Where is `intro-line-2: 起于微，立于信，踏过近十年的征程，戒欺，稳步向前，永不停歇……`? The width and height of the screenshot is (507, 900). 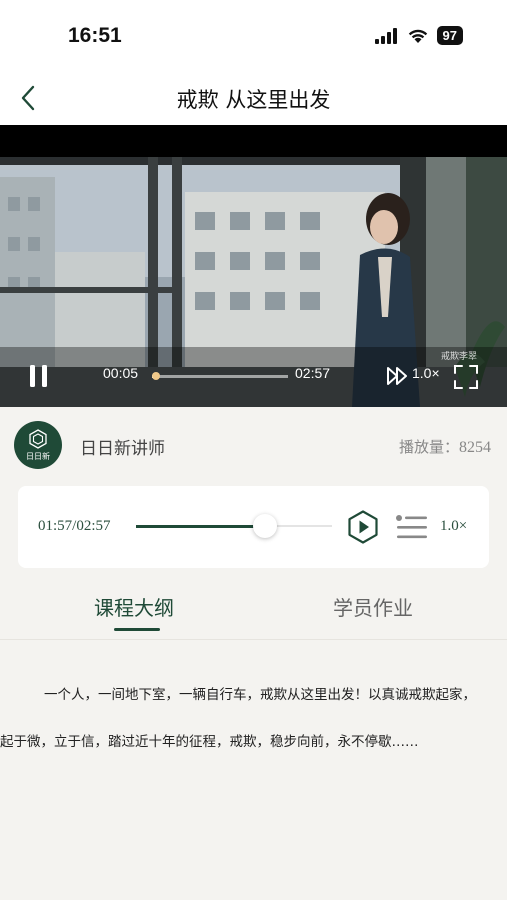
intro-line-2: 起于微，立于信，踏过近十年的征程，戒欺，稳步向前，永不停歇…… is located at coordinates (209, 742).